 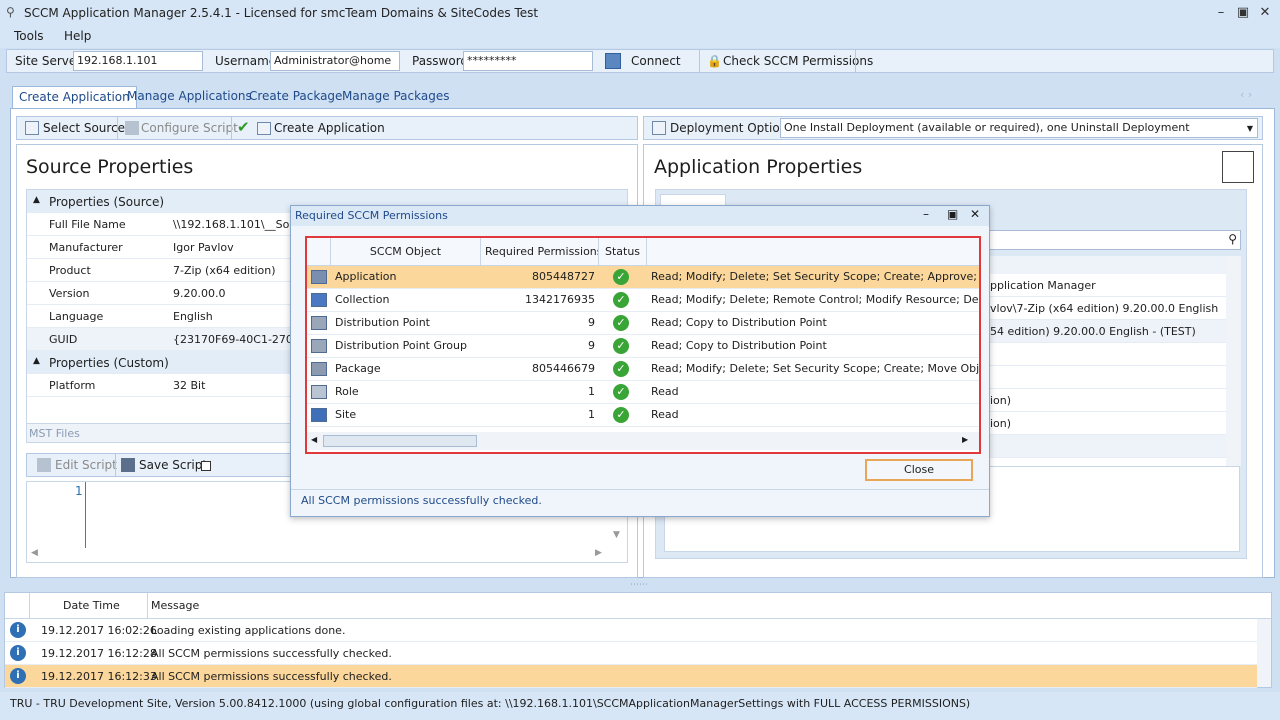 What do you see at coordinates (975, 214) in the screenshot?
I see `dialog-close-icon: ✕` at bounding box center [975, 214].